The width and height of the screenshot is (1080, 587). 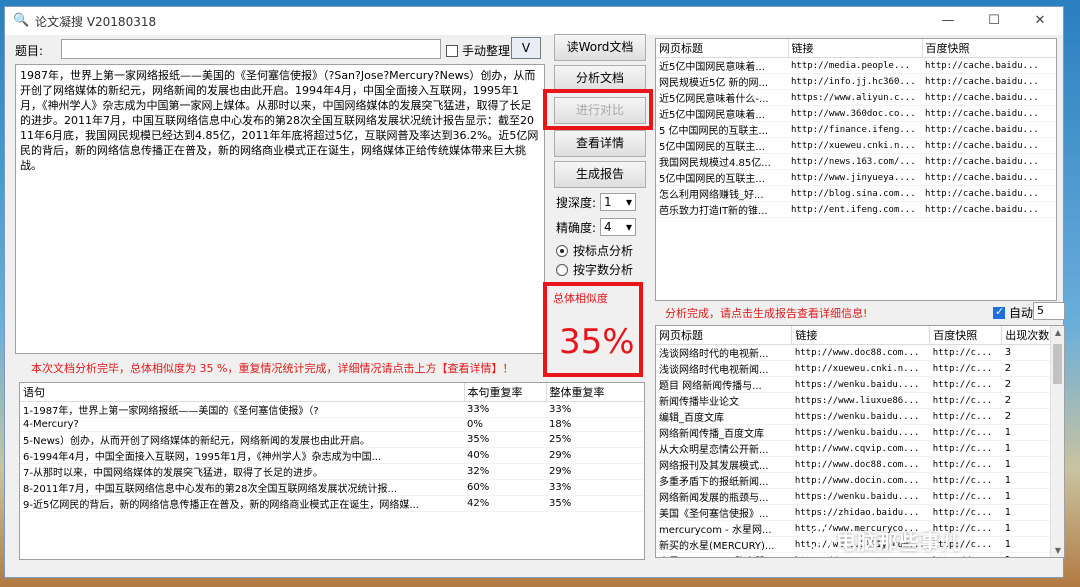 I want to click on radio-punct-label: 按标点分析, so click(x=603, y=251).